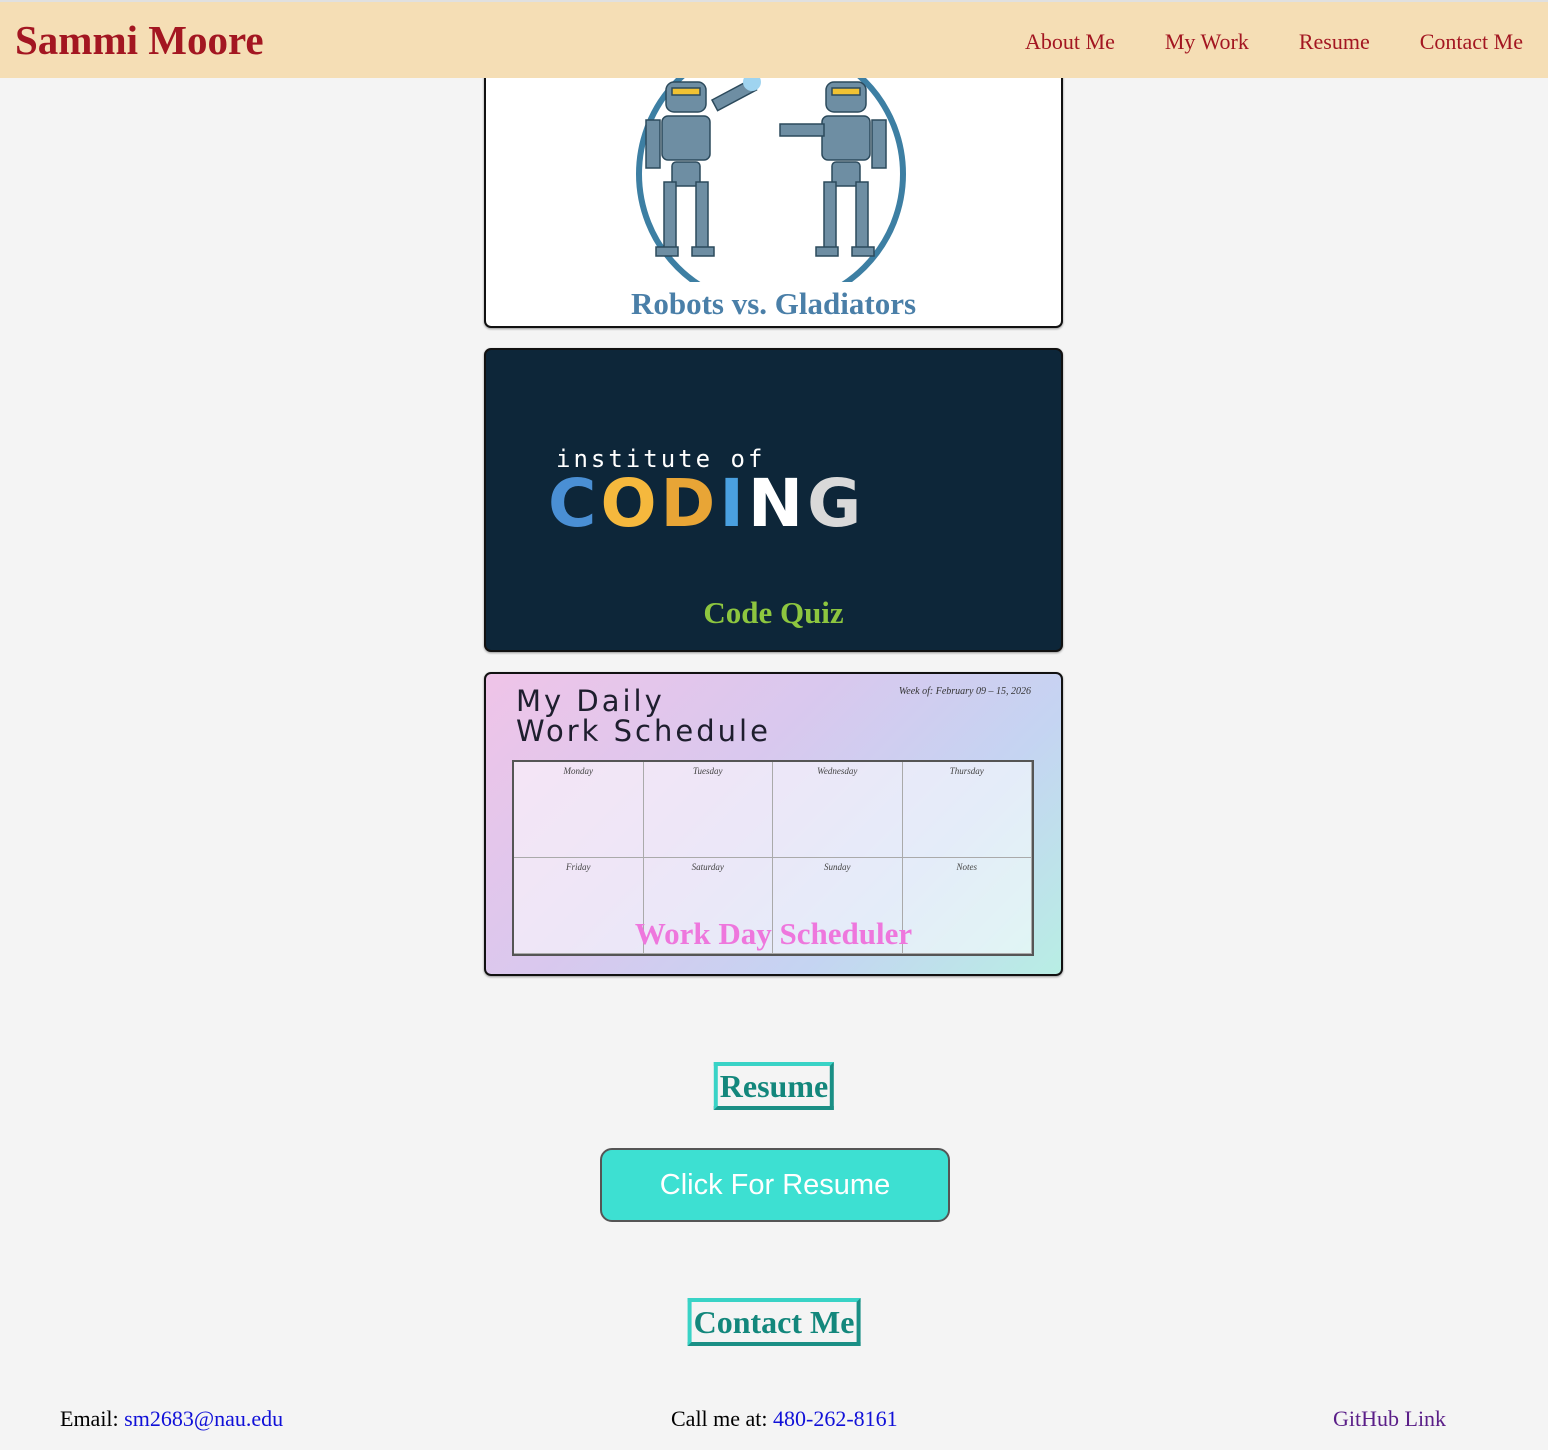 This screenshot has width=1548, height=1450. I want to click on footer-email: Email: sm2683@nau.edu, so click(171, 1419).